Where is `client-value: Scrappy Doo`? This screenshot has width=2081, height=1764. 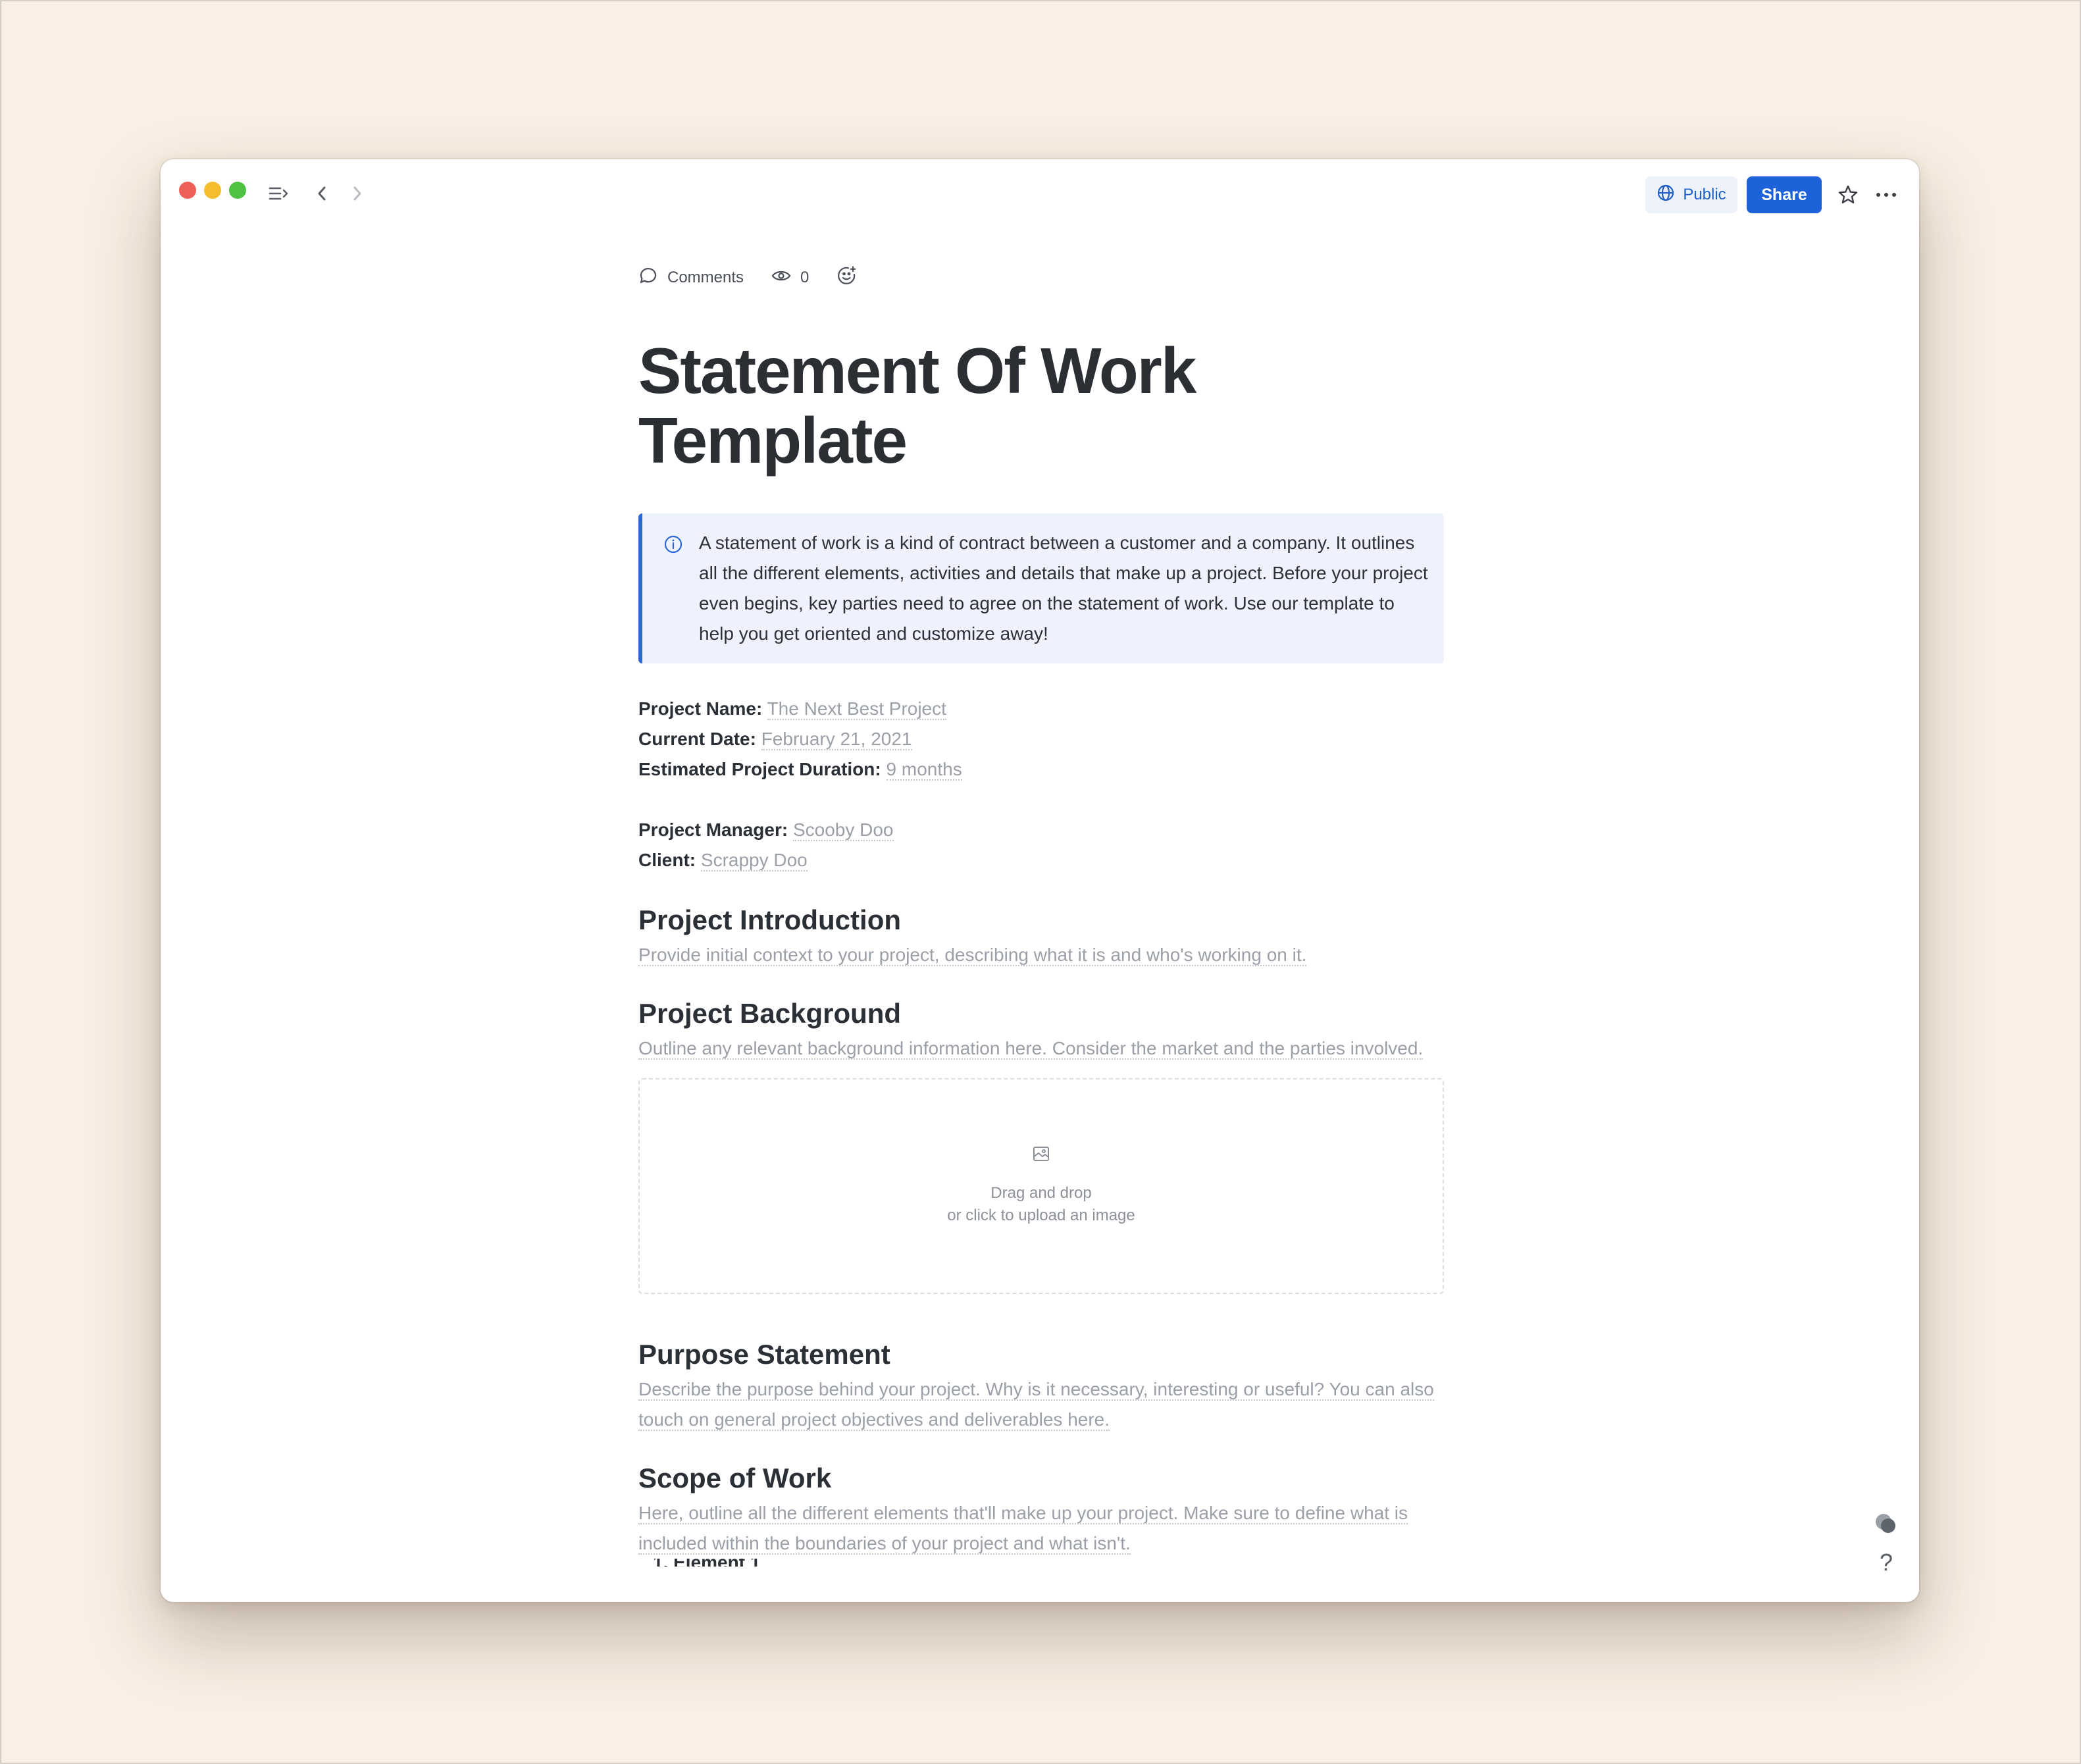 client-value: Scrappy Doo is located at coordinates (754, 861).